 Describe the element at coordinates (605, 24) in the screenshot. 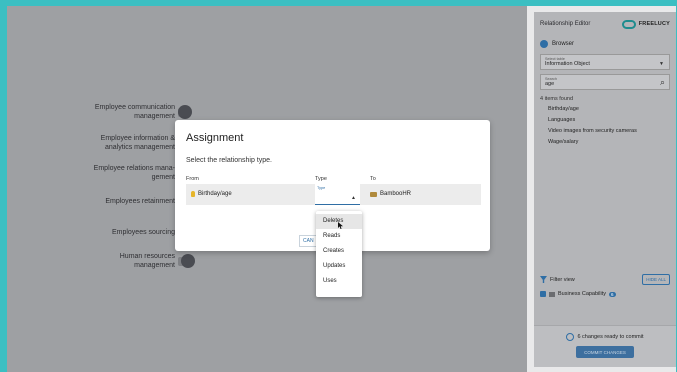

I see `panel-header: Relationship Editor FREELUCY` at that location.